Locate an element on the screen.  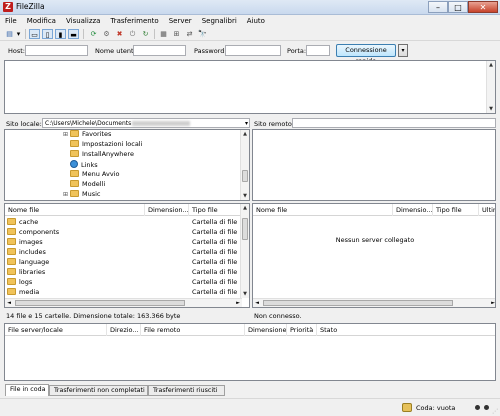
remote-directory-tree is located at coordinates (374, 165).